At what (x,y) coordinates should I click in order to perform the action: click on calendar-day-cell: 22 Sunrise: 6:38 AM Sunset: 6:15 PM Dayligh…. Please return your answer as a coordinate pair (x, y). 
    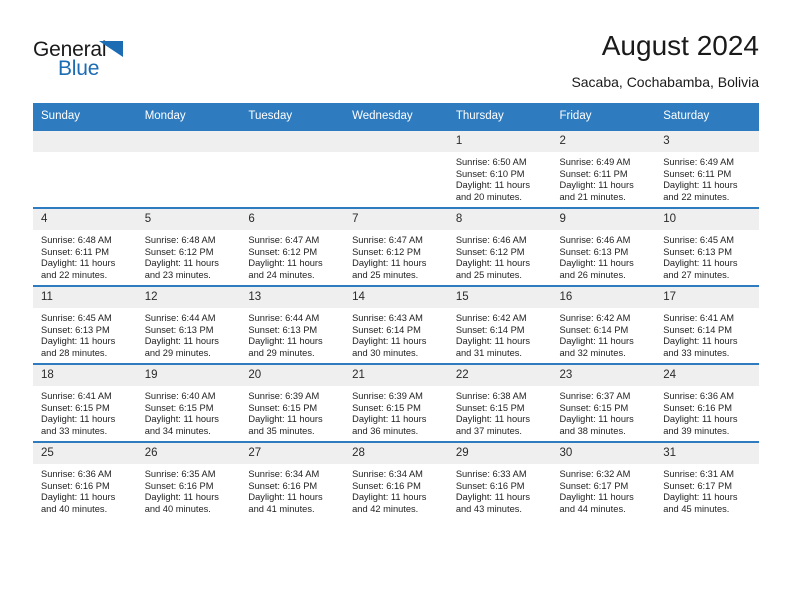
    Looking at the image, I should click on (499, 402).